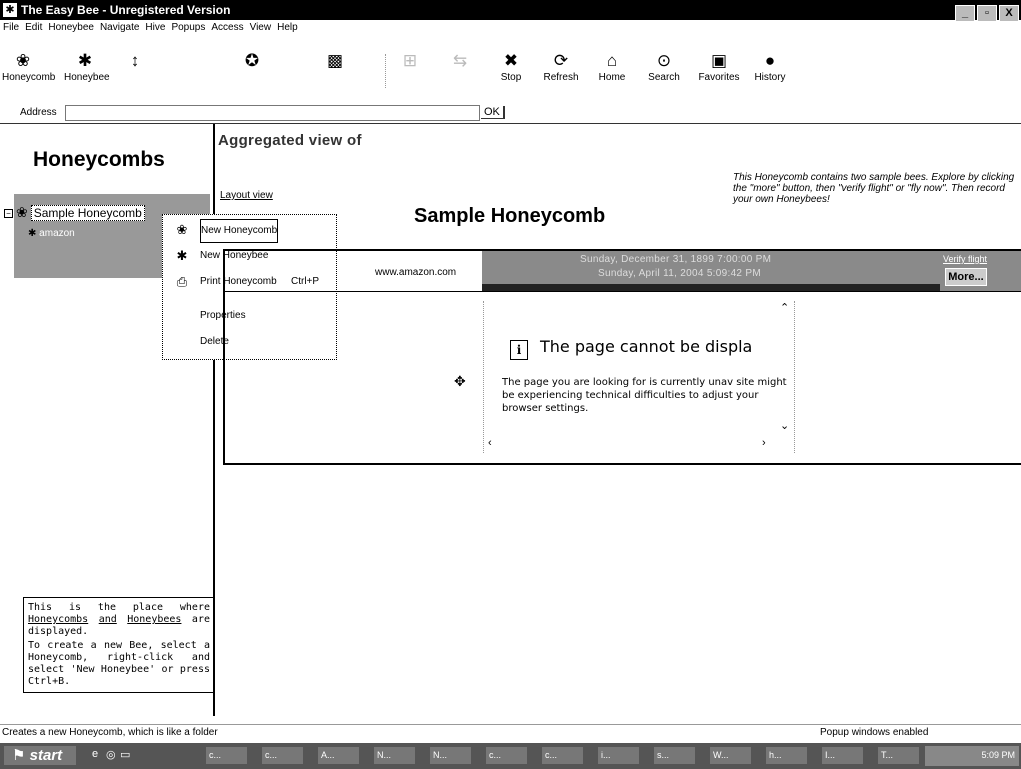 The height and width of the screenshot is (769, 1021). What do you see at coordinates (182, 229) in the screenshot?
I see `honeycomb-icon: ❀` at bounding box center [182, 229].